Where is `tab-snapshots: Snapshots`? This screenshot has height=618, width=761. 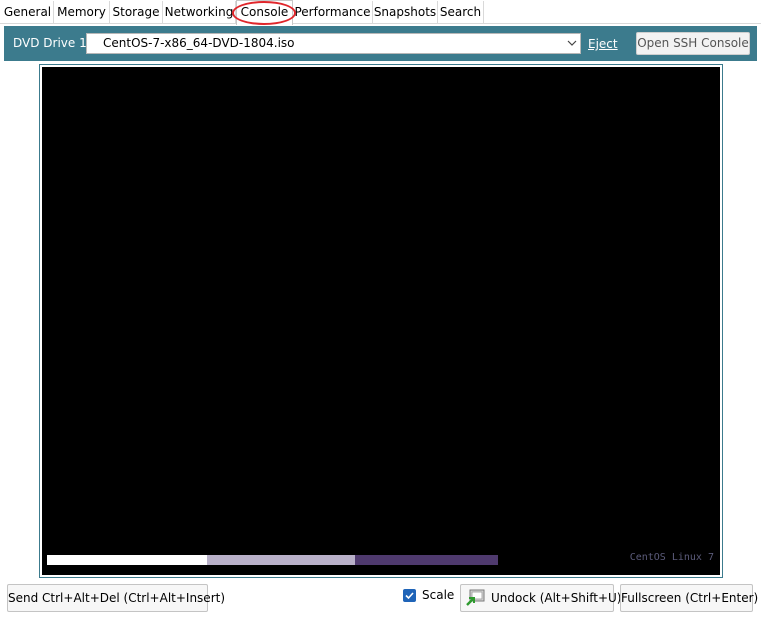
tab-snapshots: Snapshots is located at coordinates (405, 12).